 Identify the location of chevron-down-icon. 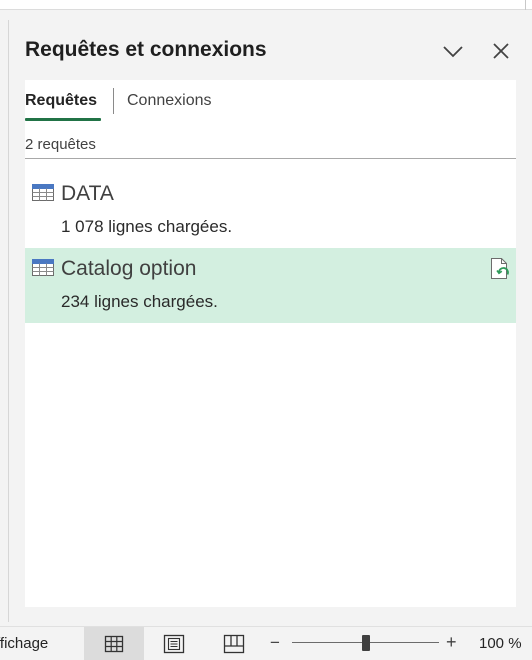
(453, 52).